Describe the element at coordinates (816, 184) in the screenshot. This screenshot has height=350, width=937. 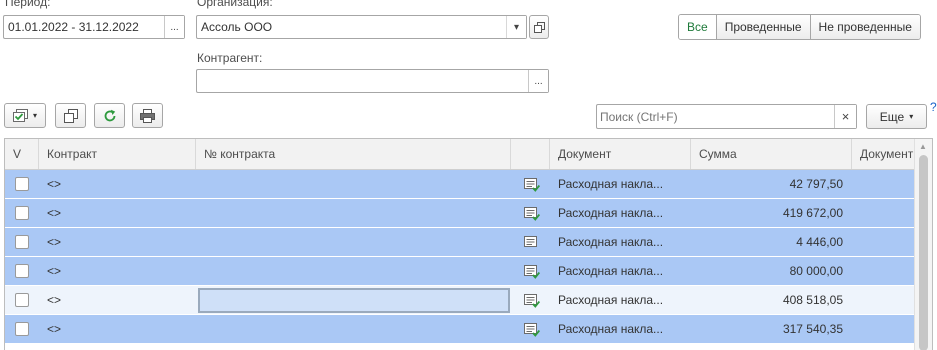
I see `sum-cell: 42 797,50` at that location.